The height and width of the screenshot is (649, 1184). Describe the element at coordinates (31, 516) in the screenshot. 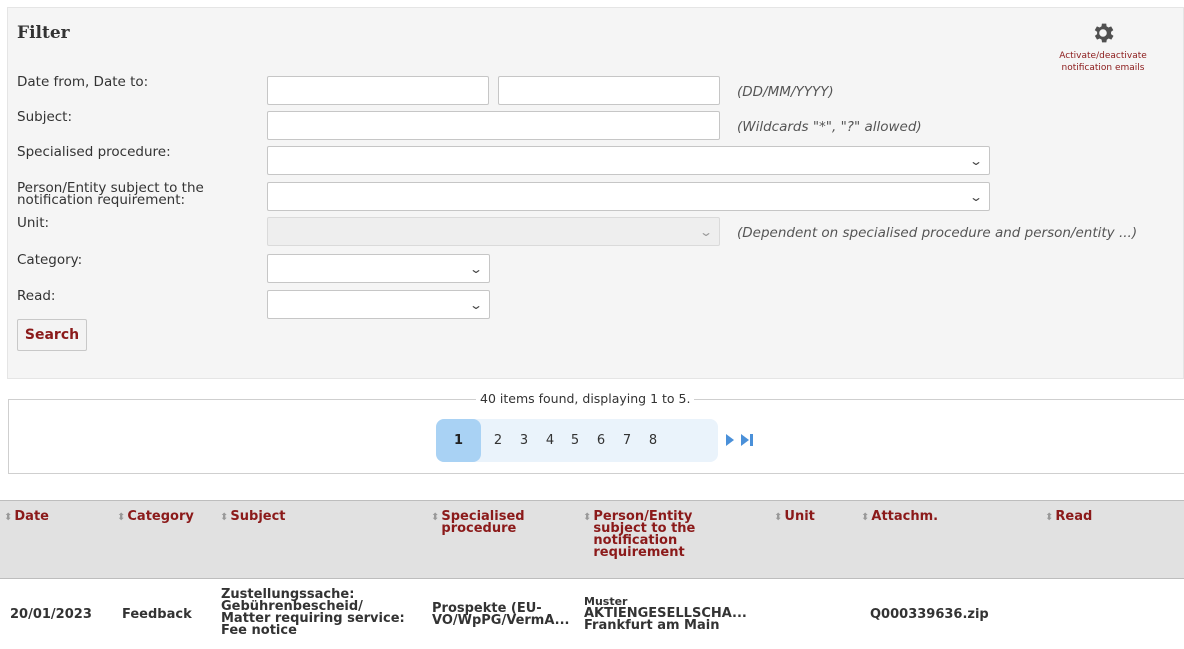

I see `column-header-date-label: Date` at that location.